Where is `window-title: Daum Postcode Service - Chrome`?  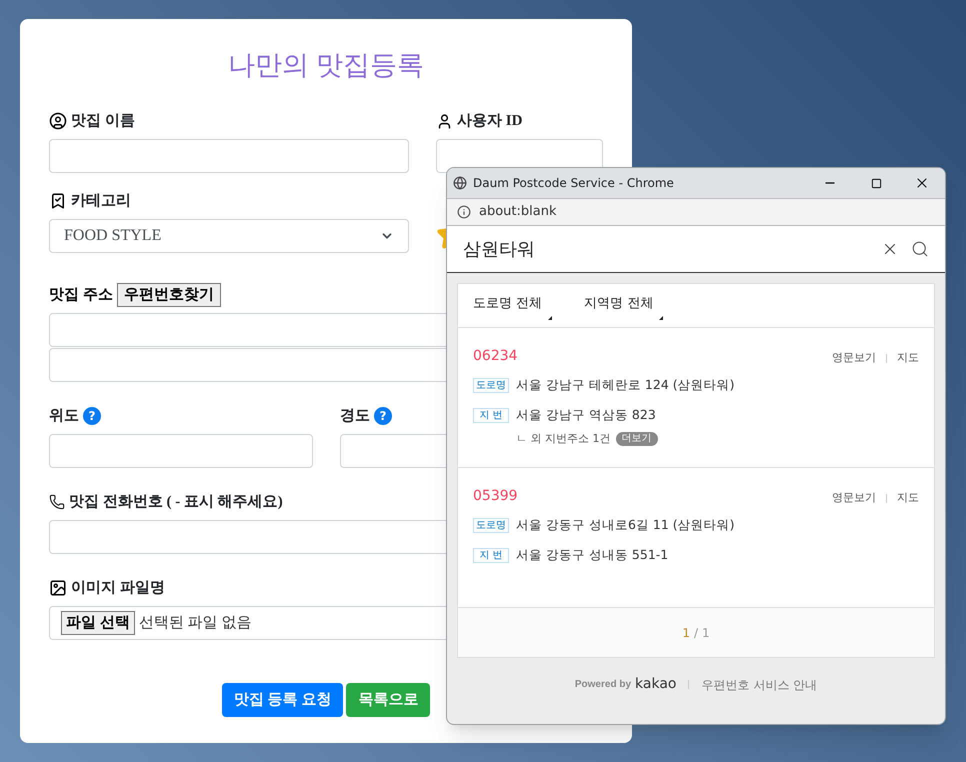 window-title: Daum Postcode Service - Chrome is located at coordinates (573, 183).